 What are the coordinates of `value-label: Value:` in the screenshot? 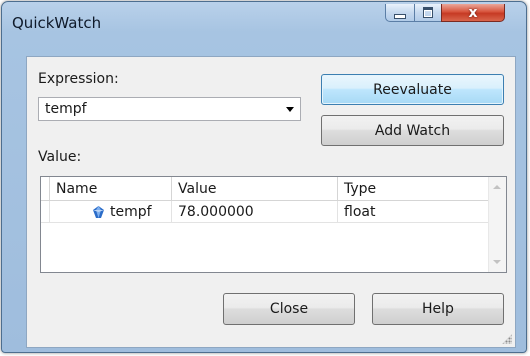 It's located at (60, 157).